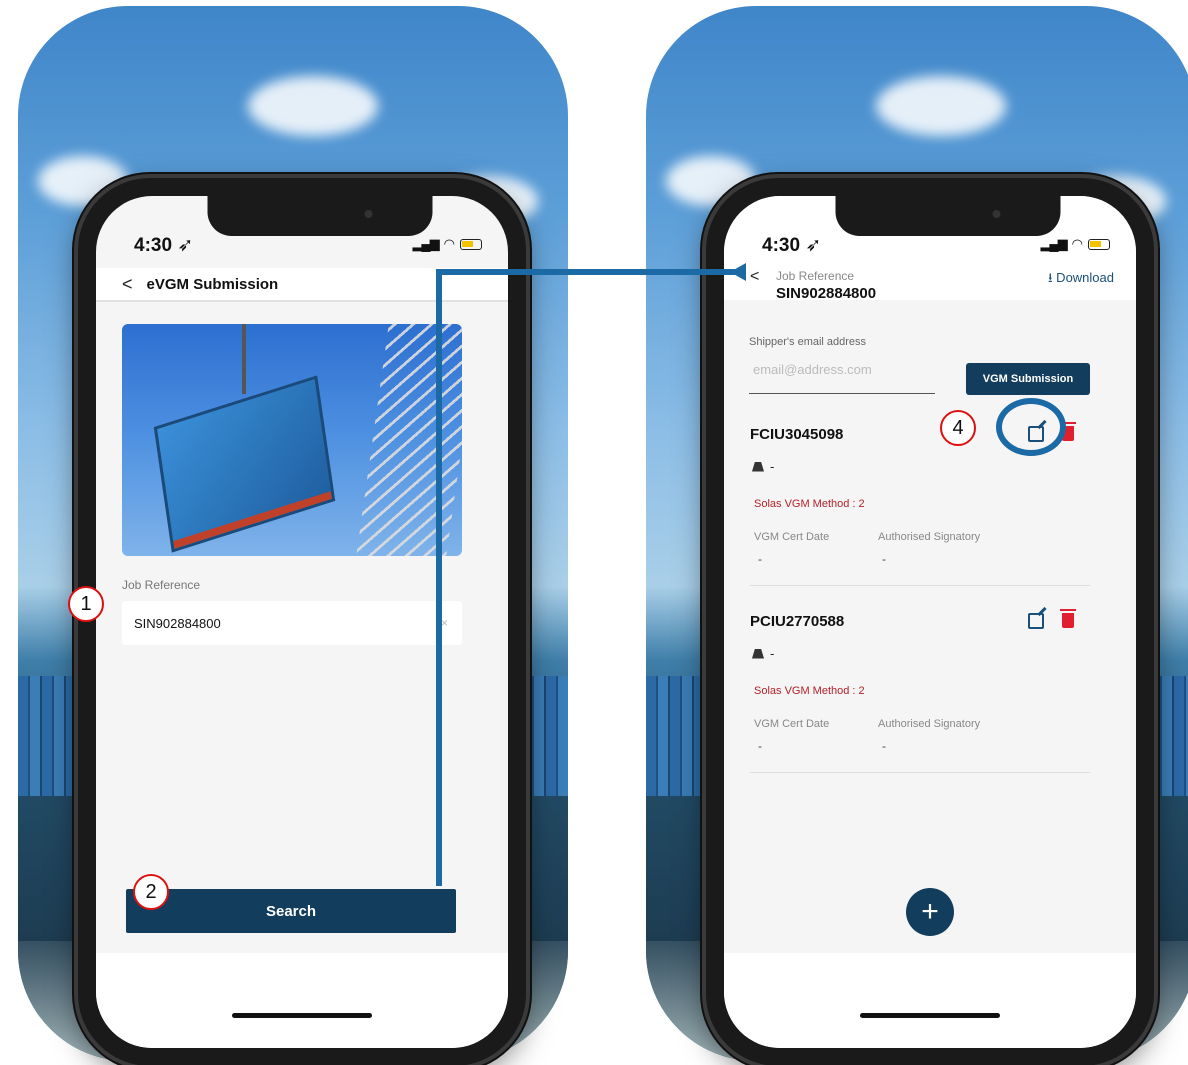  What do you see at coordinates (1028, 379) in the screenshot?
I see `vgm-submission-button: VGM Submission` at bounding box center [1028, 379].